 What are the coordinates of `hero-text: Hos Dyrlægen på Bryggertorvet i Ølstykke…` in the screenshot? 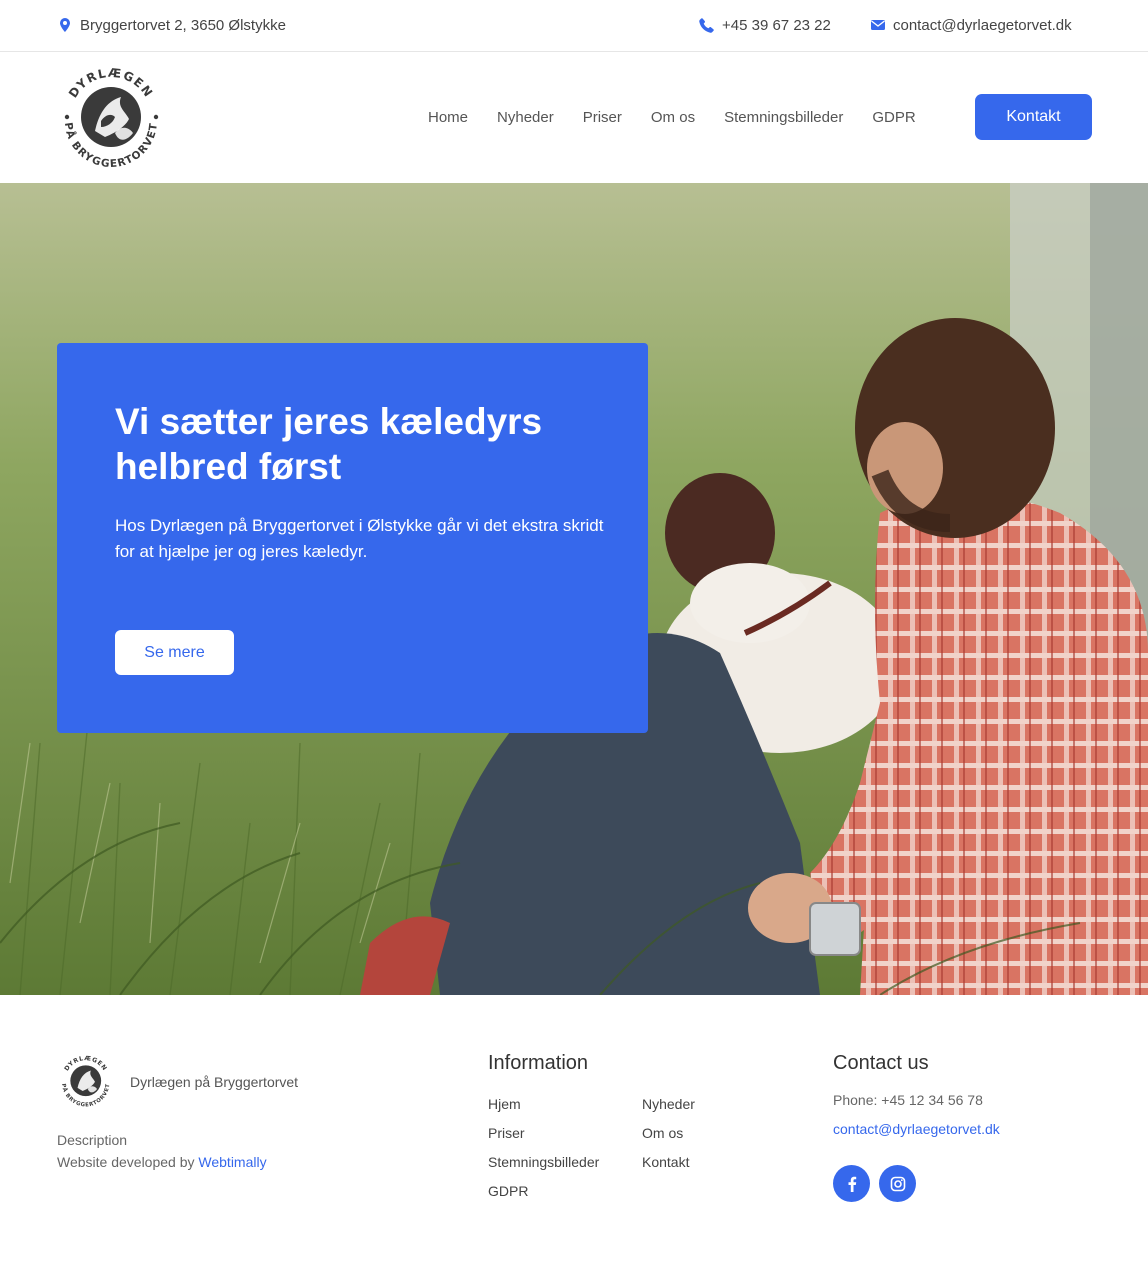 It's located at (359, 538).